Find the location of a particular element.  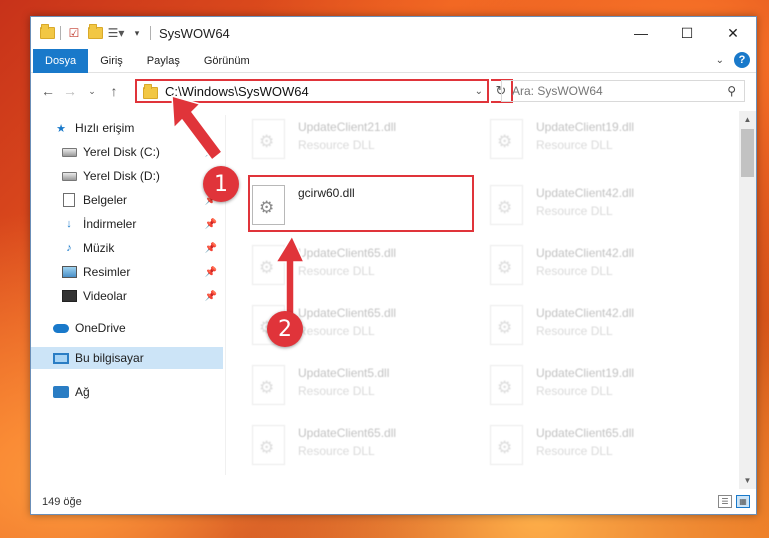

sidebar-item-label: Hızlı erişim is located at coordinates (105, 128).